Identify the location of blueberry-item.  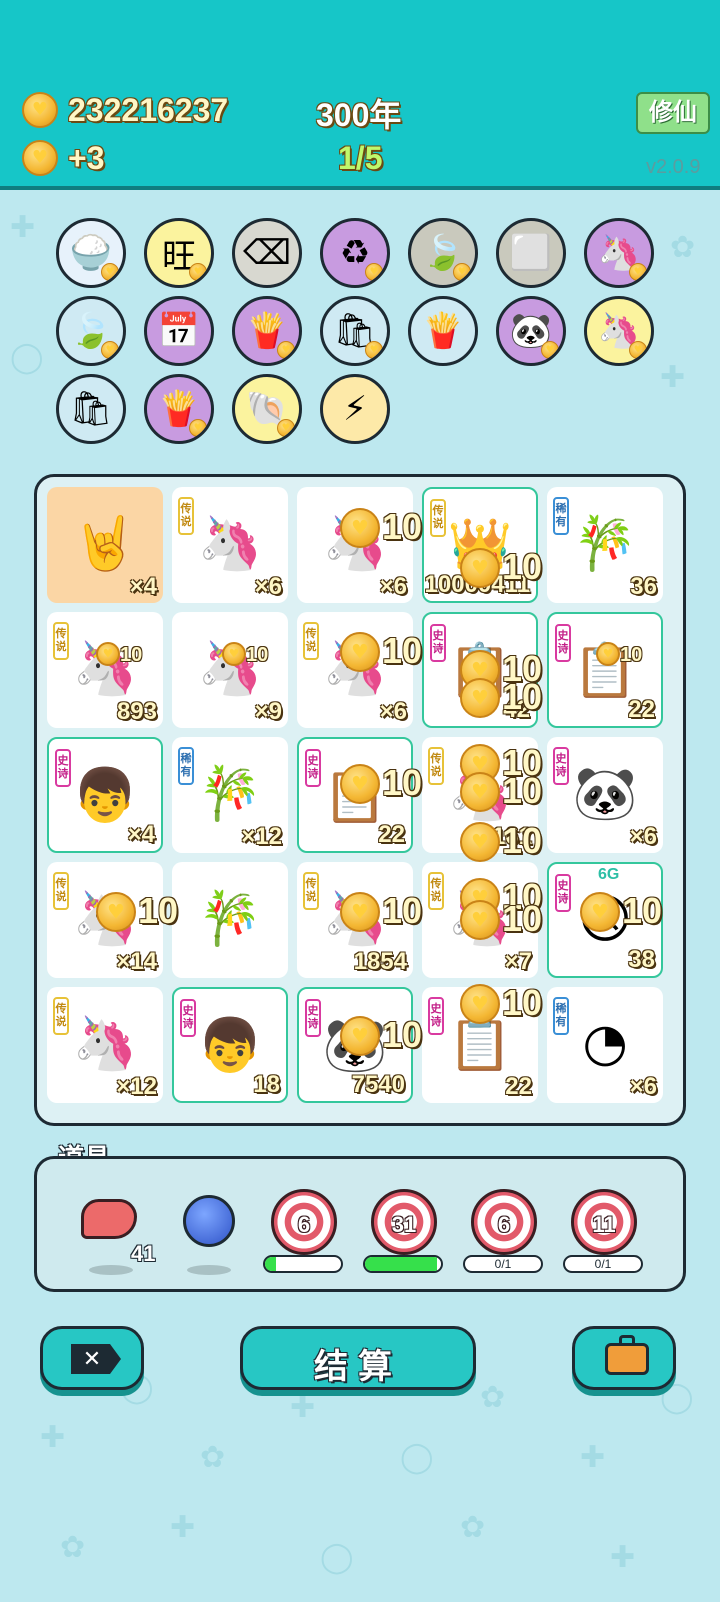
(209, 1221).